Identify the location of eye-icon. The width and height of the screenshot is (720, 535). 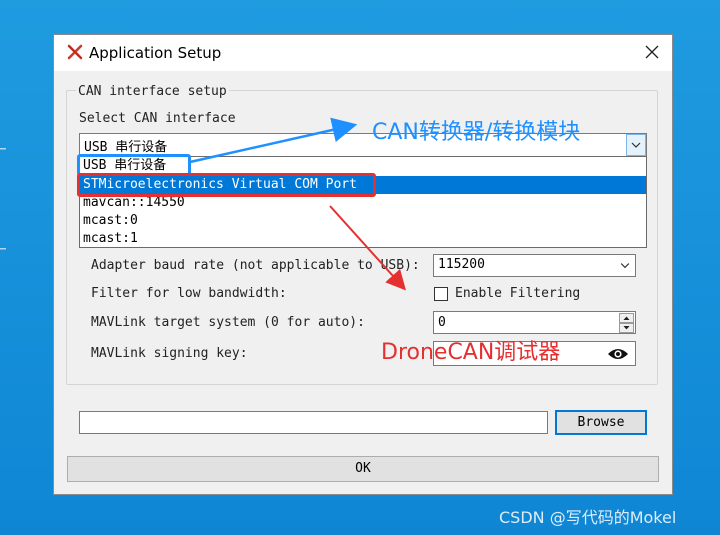
(618, 354).